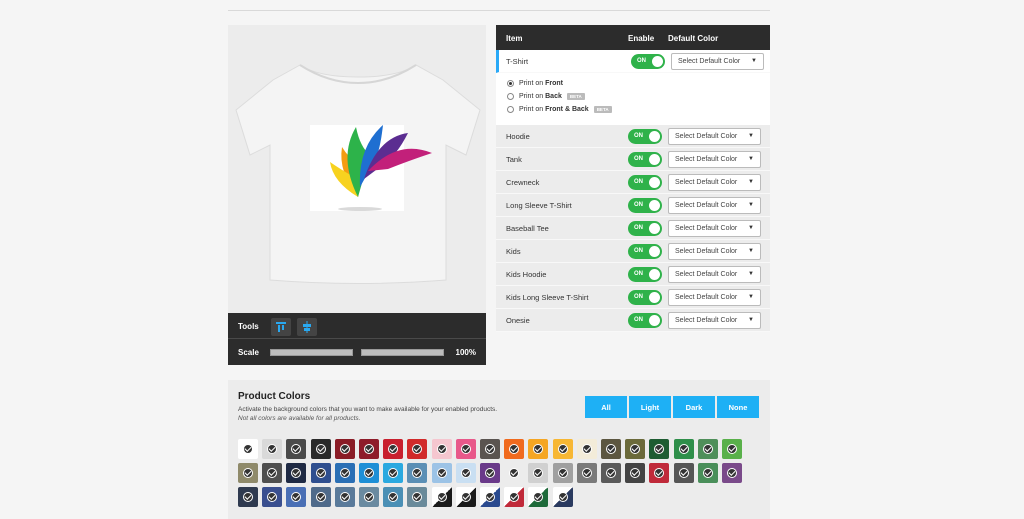 The image size is (1024, 519). I want to click on table-row: Baseball Tee ON Select Default Color ▼, so click(633, 228).